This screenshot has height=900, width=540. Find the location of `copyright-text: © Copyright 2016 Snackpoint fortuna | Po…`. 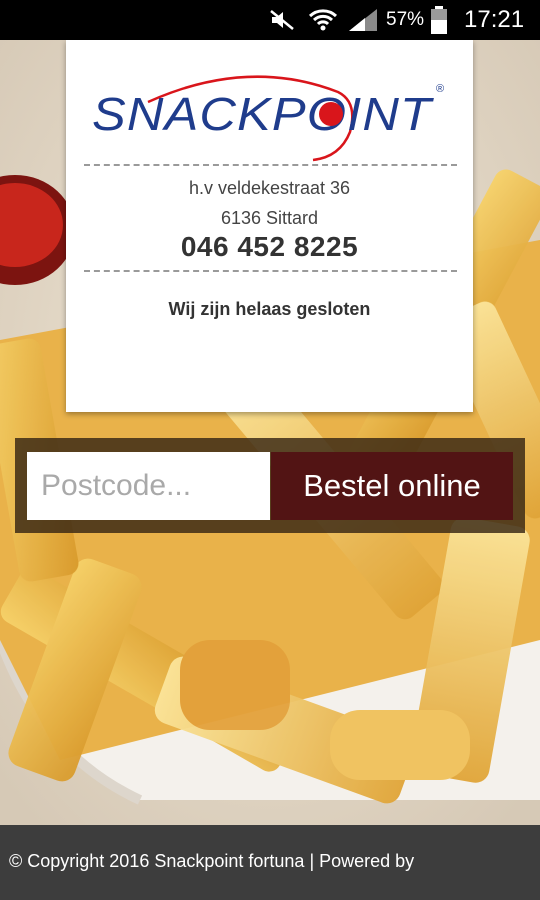

copyright-text: © Copyright 2016 Snackpoint fortuna | Po… is located at coordinates (212, 861).